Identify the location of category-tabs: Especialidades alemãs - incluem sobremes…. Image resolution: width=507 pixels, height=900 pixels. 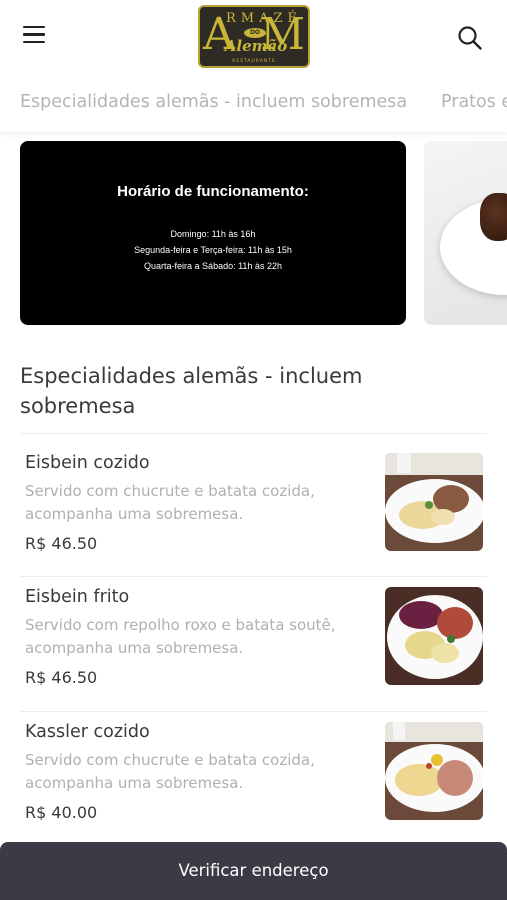
(253, 102).